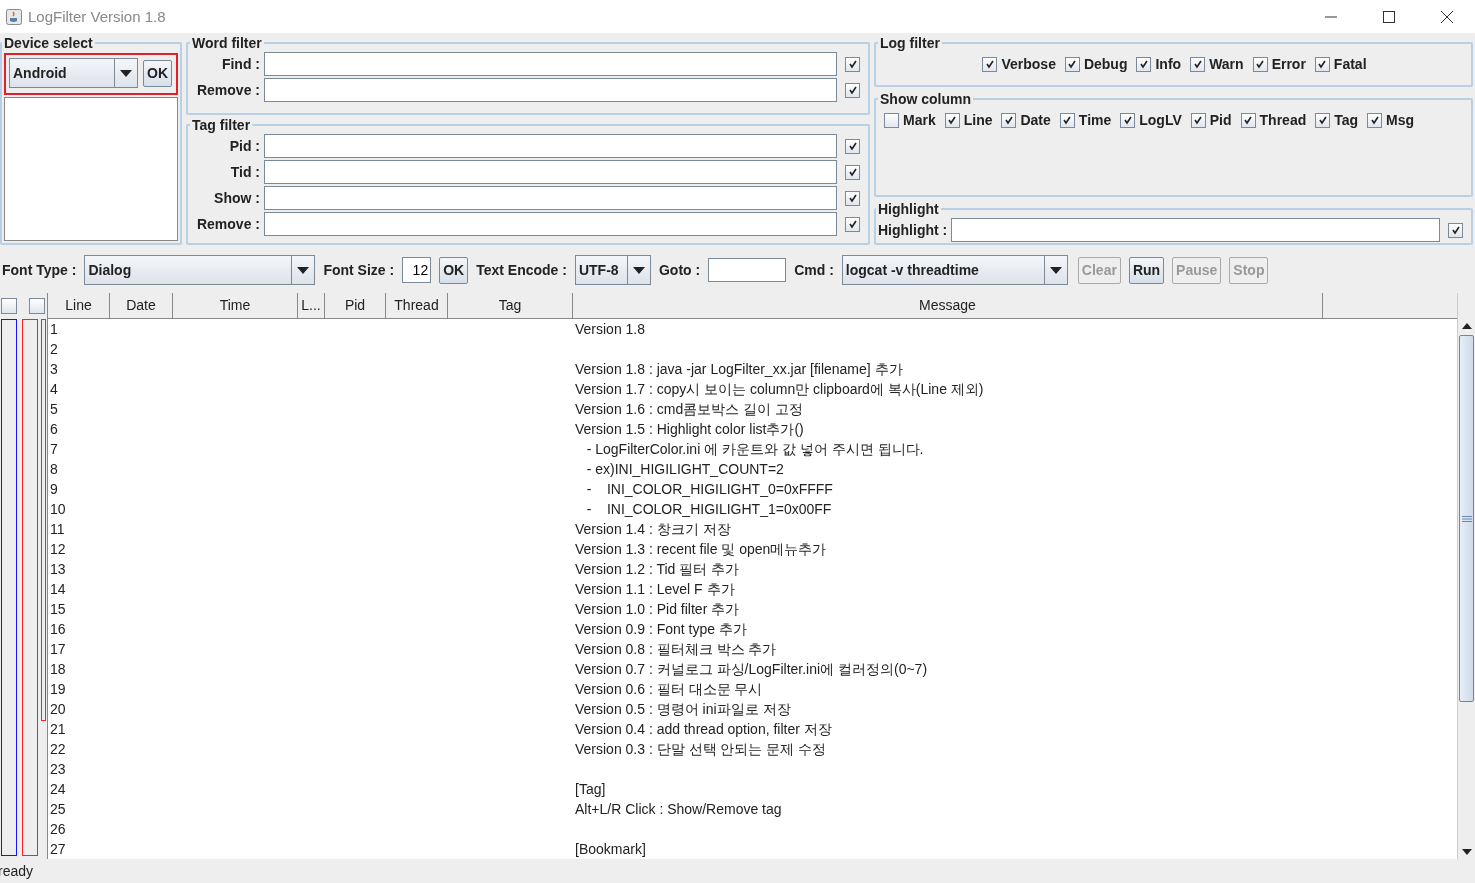  What do you see at coordinates (948, 305) in the screenshot?
I see `column-header: Message` at bounding box center [948, 305].